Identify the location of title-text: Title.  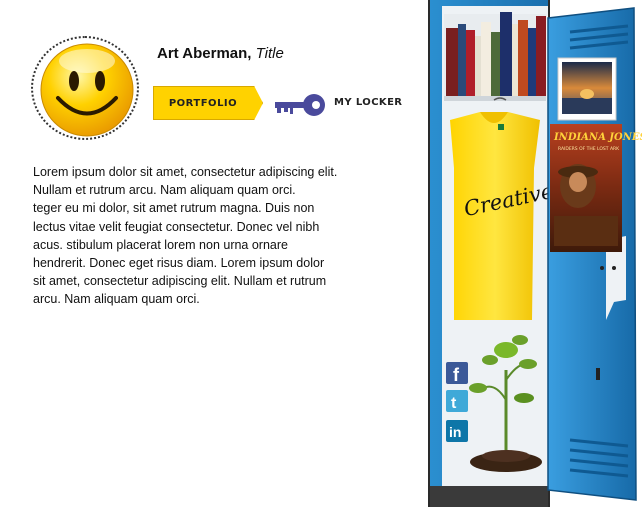
(269, 53).